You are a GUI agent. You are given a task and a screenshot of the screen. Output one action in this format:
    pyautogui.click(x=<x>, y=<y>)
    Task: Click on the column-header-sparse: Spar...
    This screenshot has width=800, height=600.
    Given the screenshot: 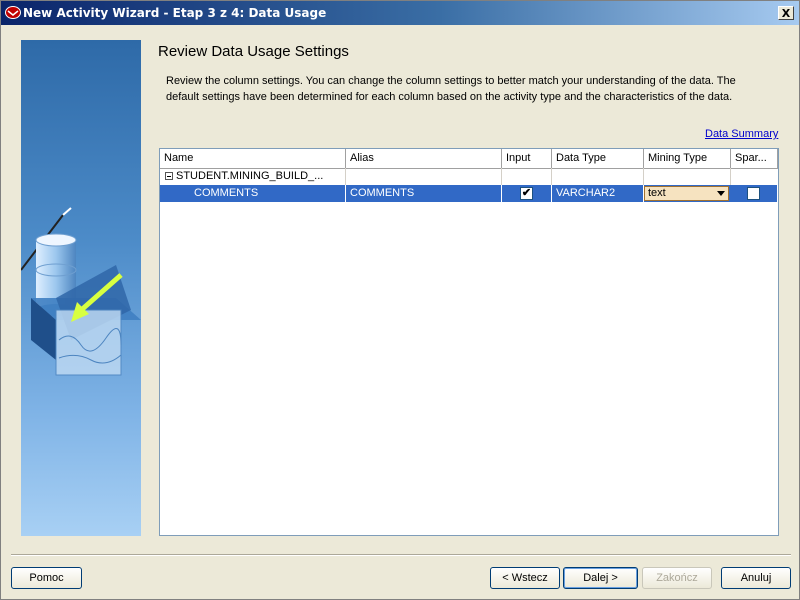 What is the action you would take?
    pyautogui.click(x=754, y=158)
    